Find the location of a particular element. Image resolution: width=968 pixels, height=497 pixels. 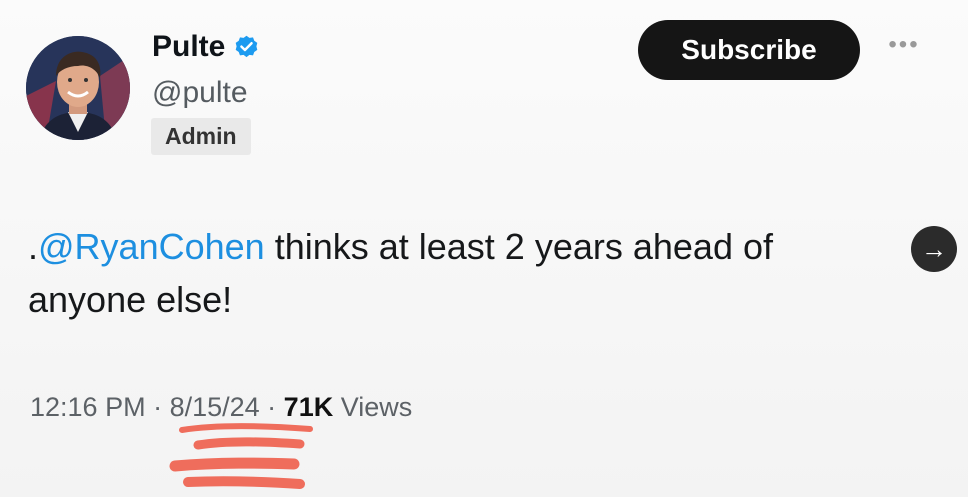

author-name-row: Pulte is located at coordinates (206, 47).